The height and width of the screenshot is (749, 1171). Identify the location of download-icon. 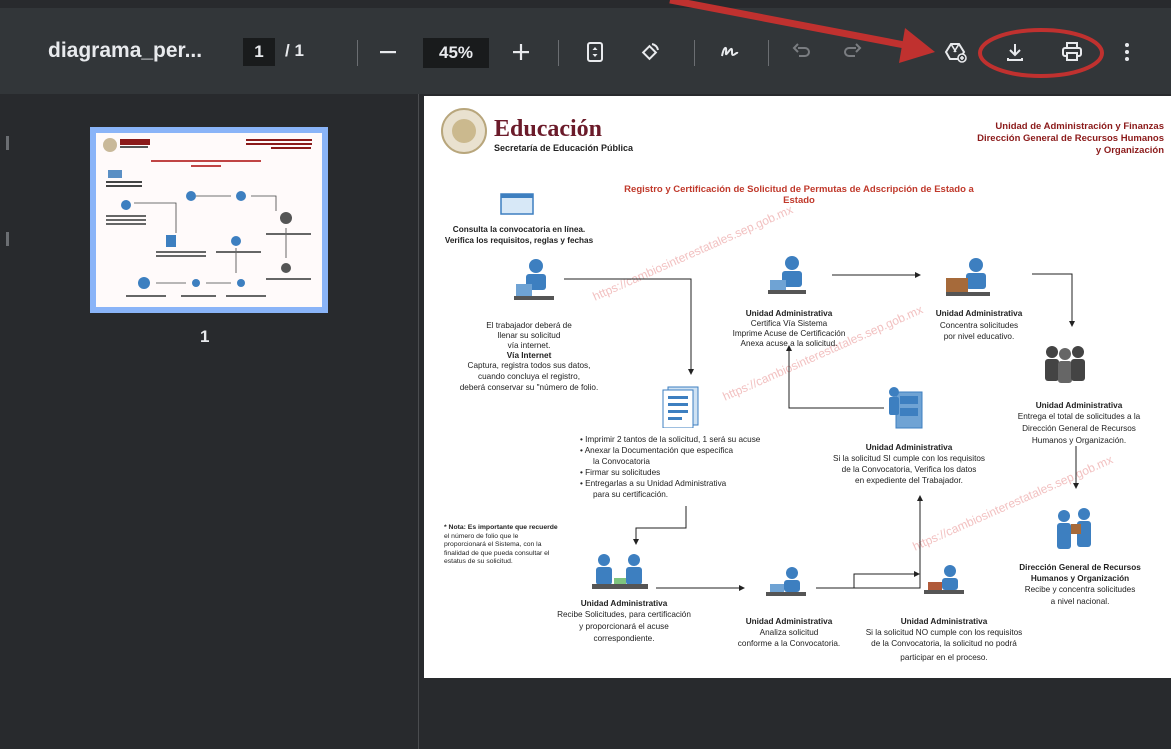
(1015, 52).